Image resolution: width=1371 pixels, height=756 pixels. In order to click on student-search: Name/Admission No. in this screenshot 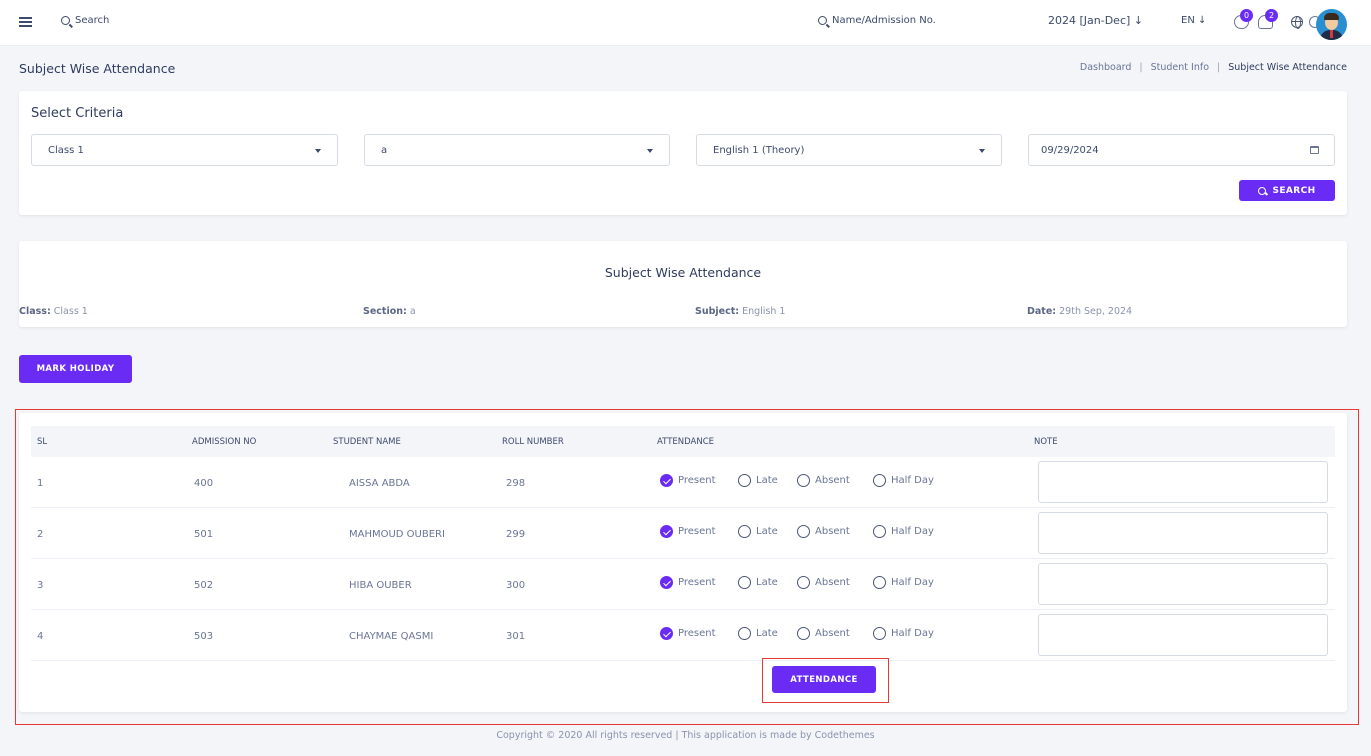, I will do `click(877, 20)`.